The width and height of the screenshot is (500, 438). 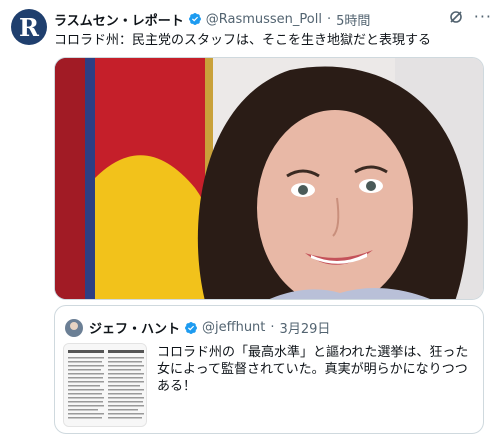 What do you see at coordinates (119, 19) in the screenshot?
I see `author-display-name: ラスムセン・レポート` at bounding box center [119, 19].